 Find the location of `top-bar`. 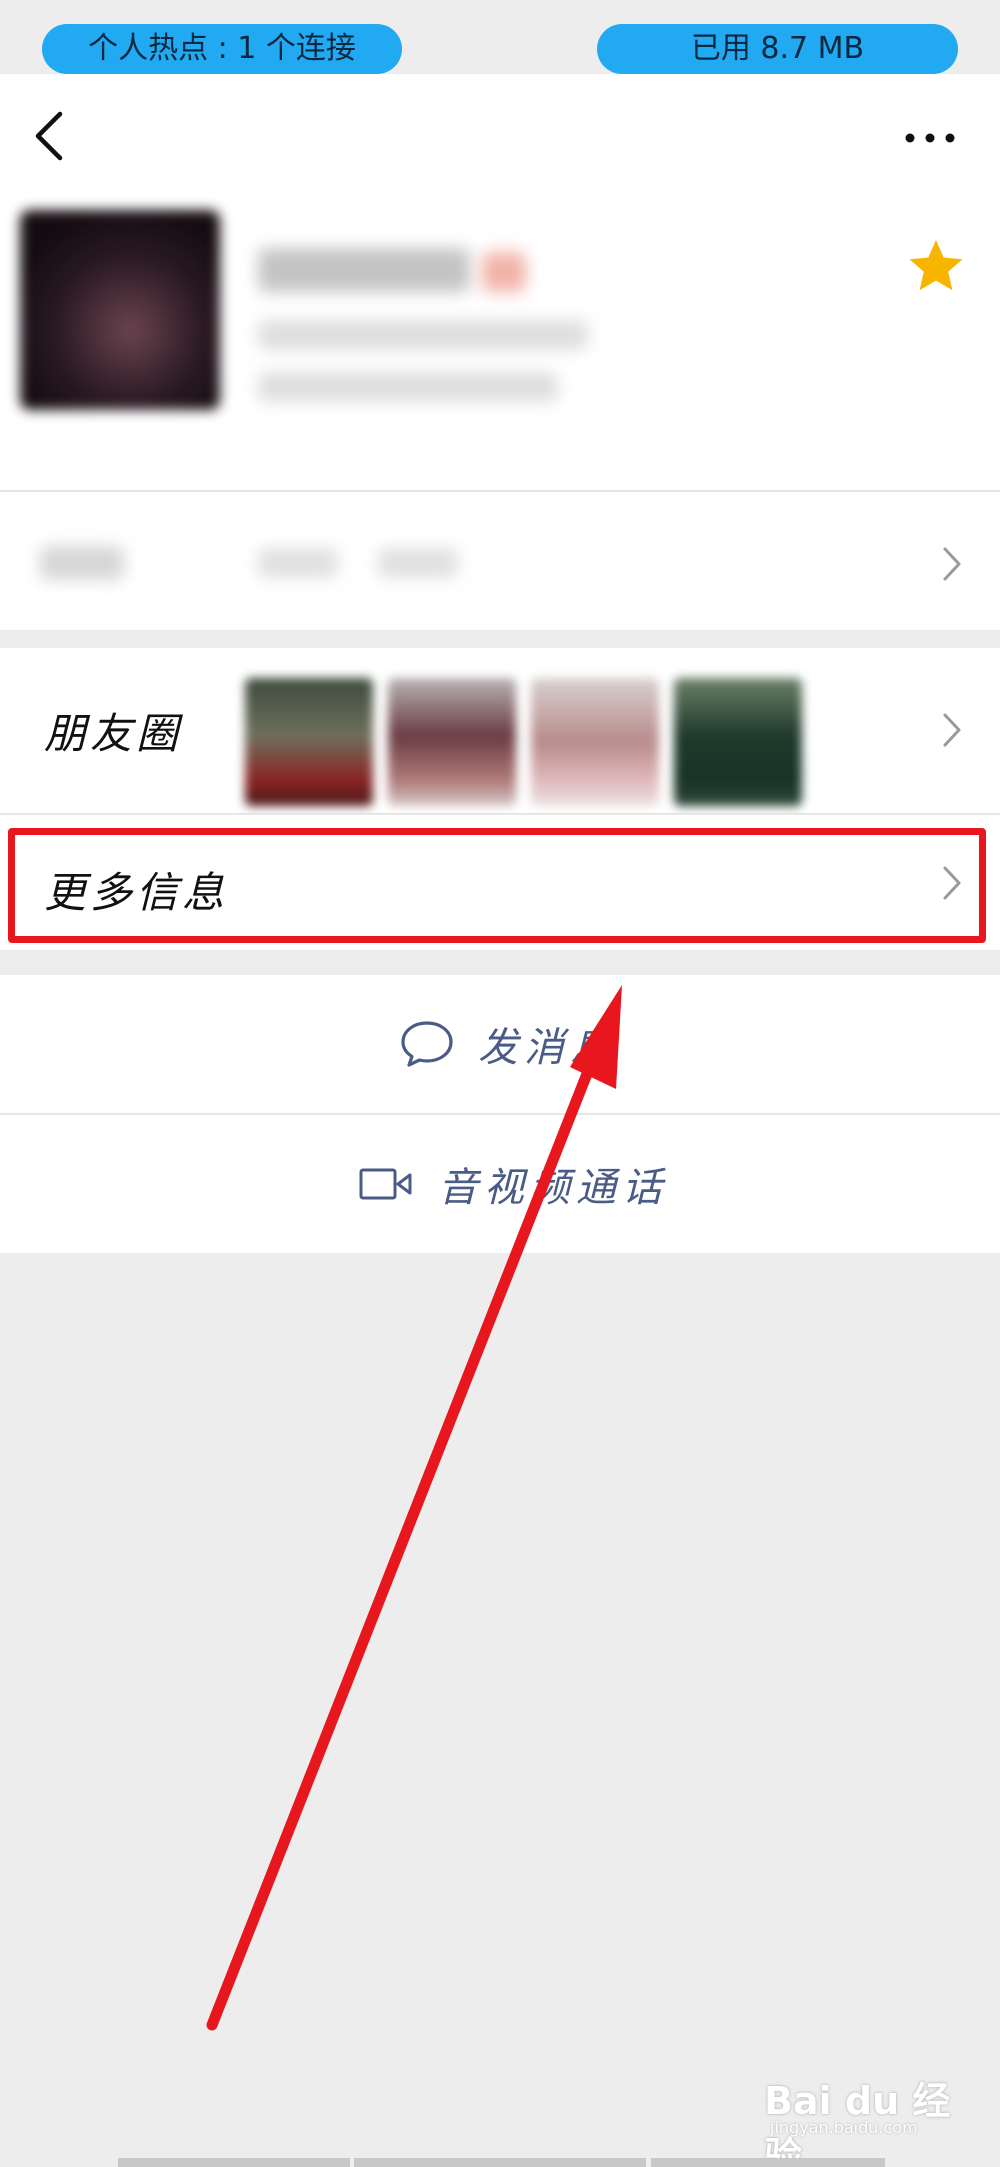

top-bar is located at coordinates (500, 137).